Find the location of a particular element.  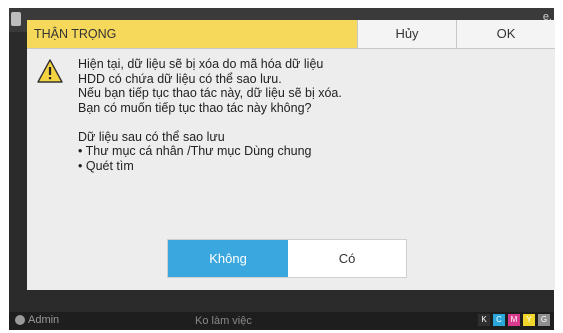

yes-button: Có is located at coordinates (347, 258).